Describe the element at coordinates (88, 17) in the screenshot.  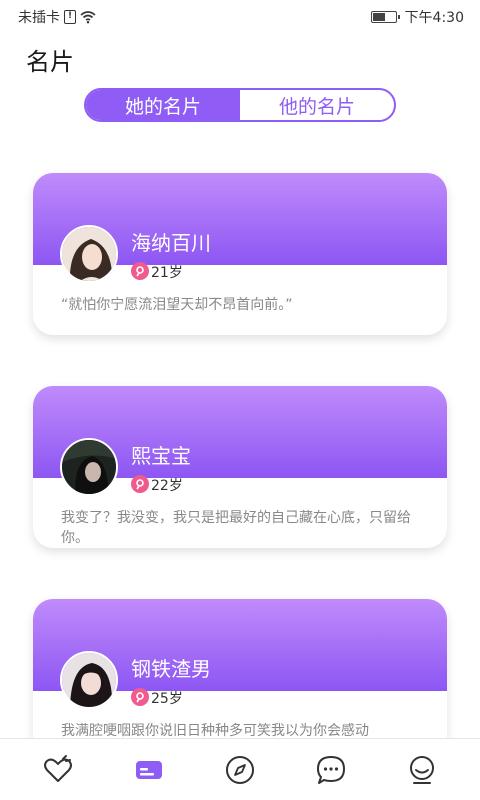
I see `wifi-icon` at that location.